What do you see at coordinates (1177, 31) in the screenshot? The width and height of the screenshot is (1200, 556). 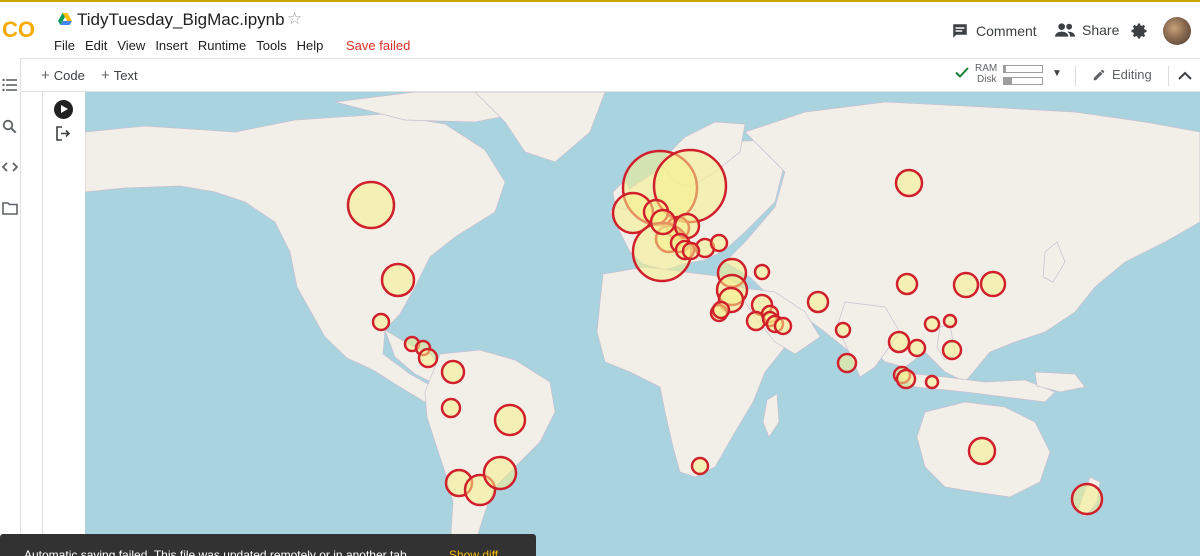 I see `avatar` at bounding box center [1177, 31].